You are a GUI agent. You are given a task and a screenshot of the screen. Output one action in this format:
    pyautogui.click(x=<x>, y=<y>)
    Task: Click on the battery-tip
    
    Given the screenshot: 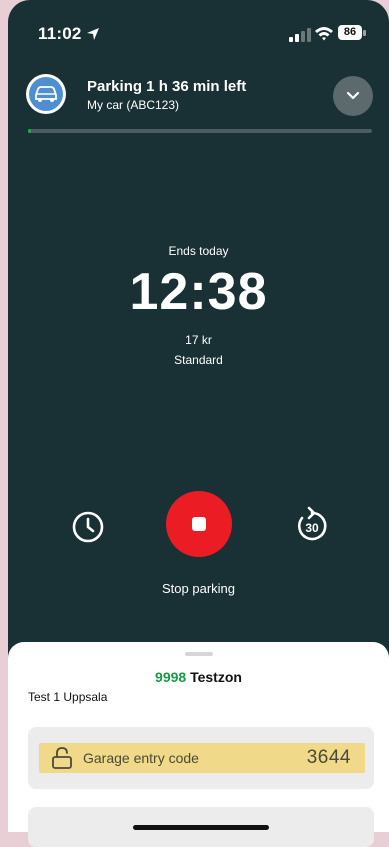 What is the action you would take?
    pyautogui.click(x=364, y=33)
    